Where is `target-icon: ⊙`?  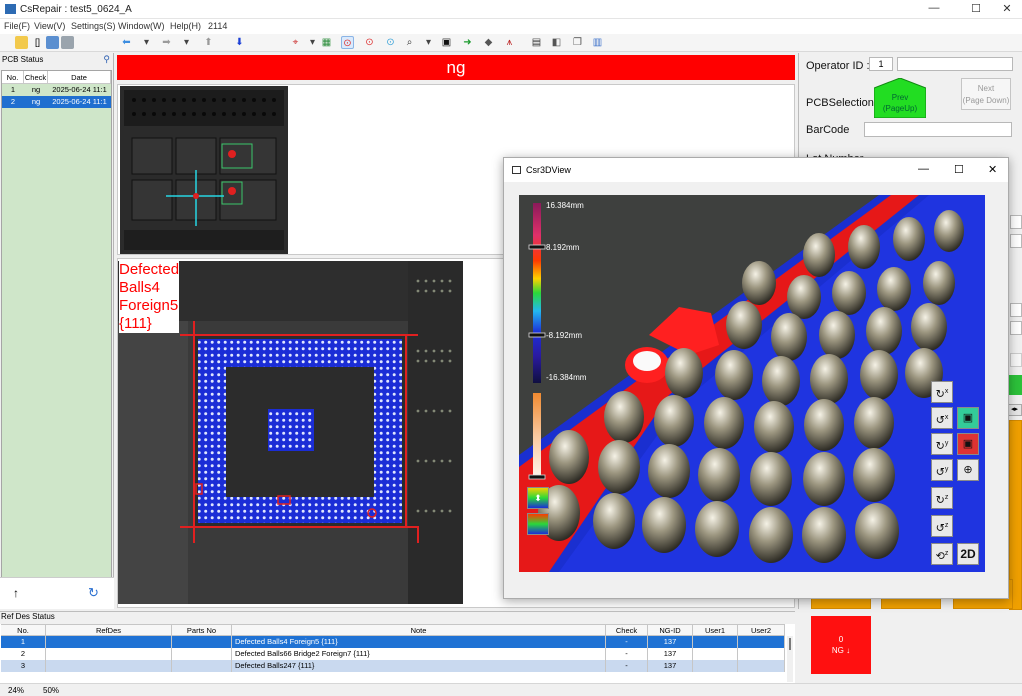
target-icon: ⊙ is located at coordinates (369, 42).